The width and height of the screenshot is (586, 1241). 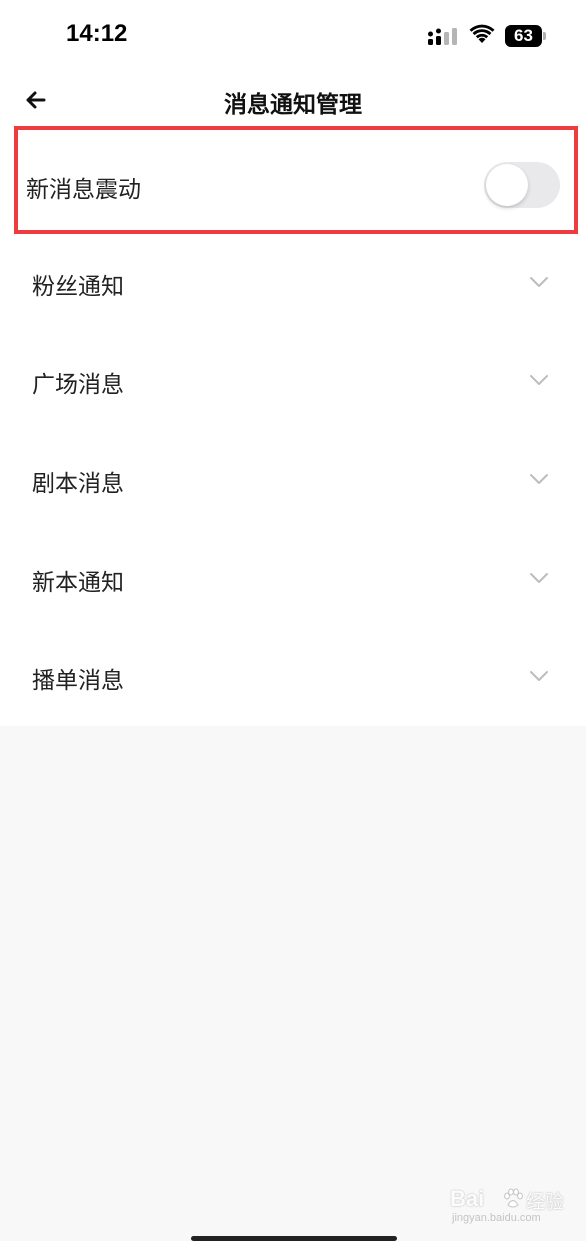 I want to click on list-item-label: 粉丝通知, so click(x=78, y=287).